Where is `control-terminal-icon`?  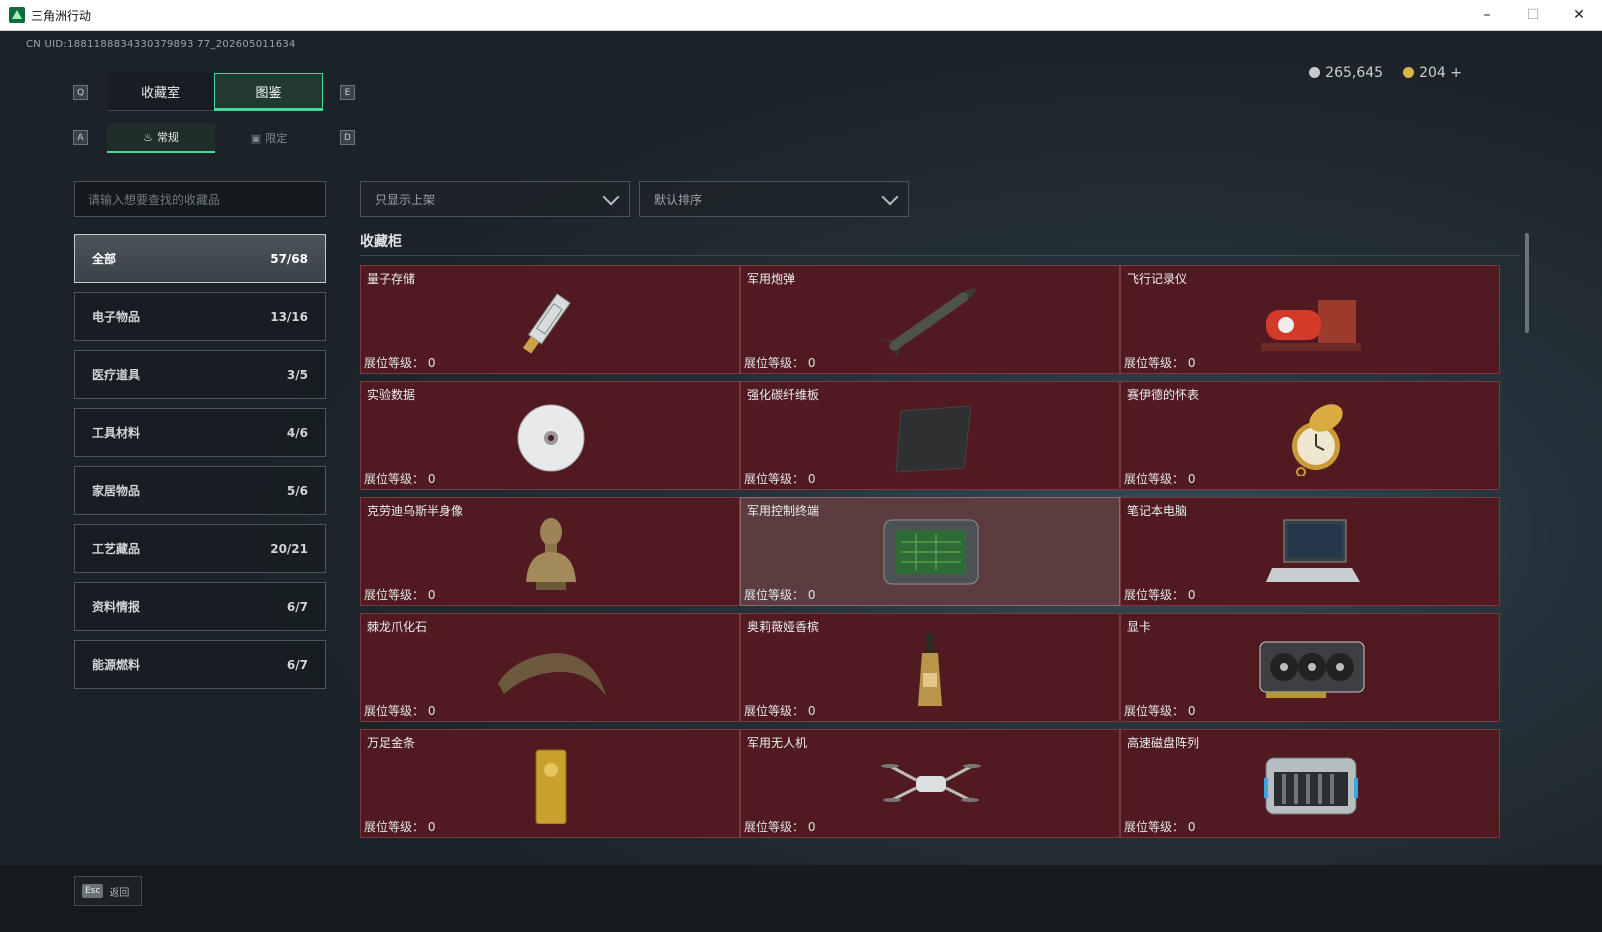
control-terminal-icon is located at coordinates (931, 552).